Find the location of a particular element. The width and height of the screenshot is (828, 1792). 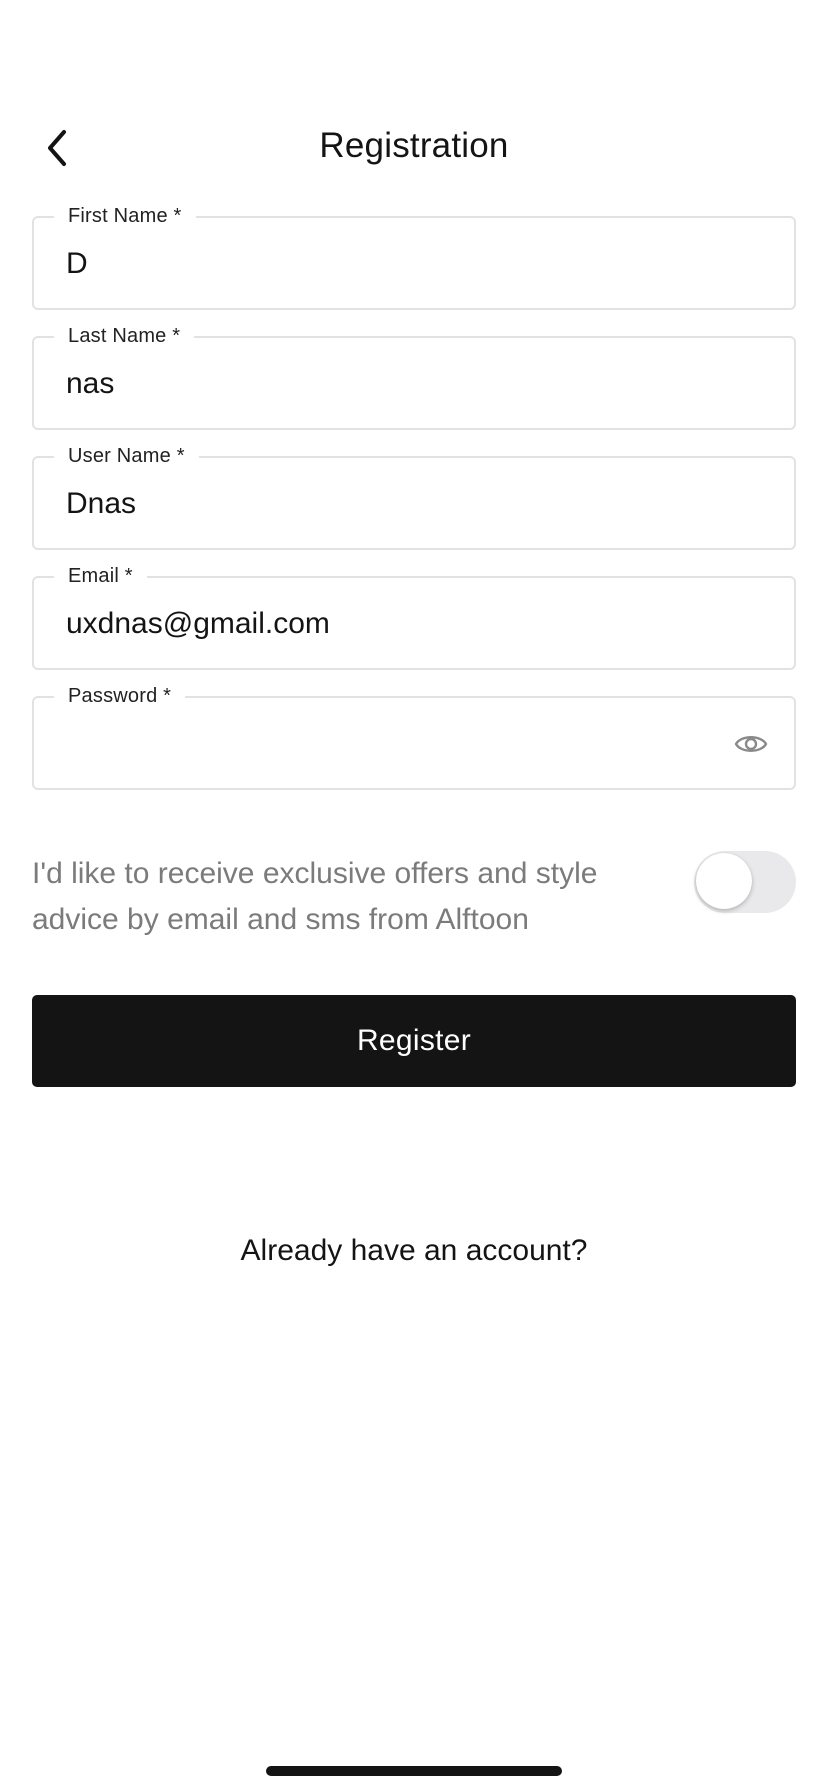

home-indicator is located at coordinates (414, 1771).